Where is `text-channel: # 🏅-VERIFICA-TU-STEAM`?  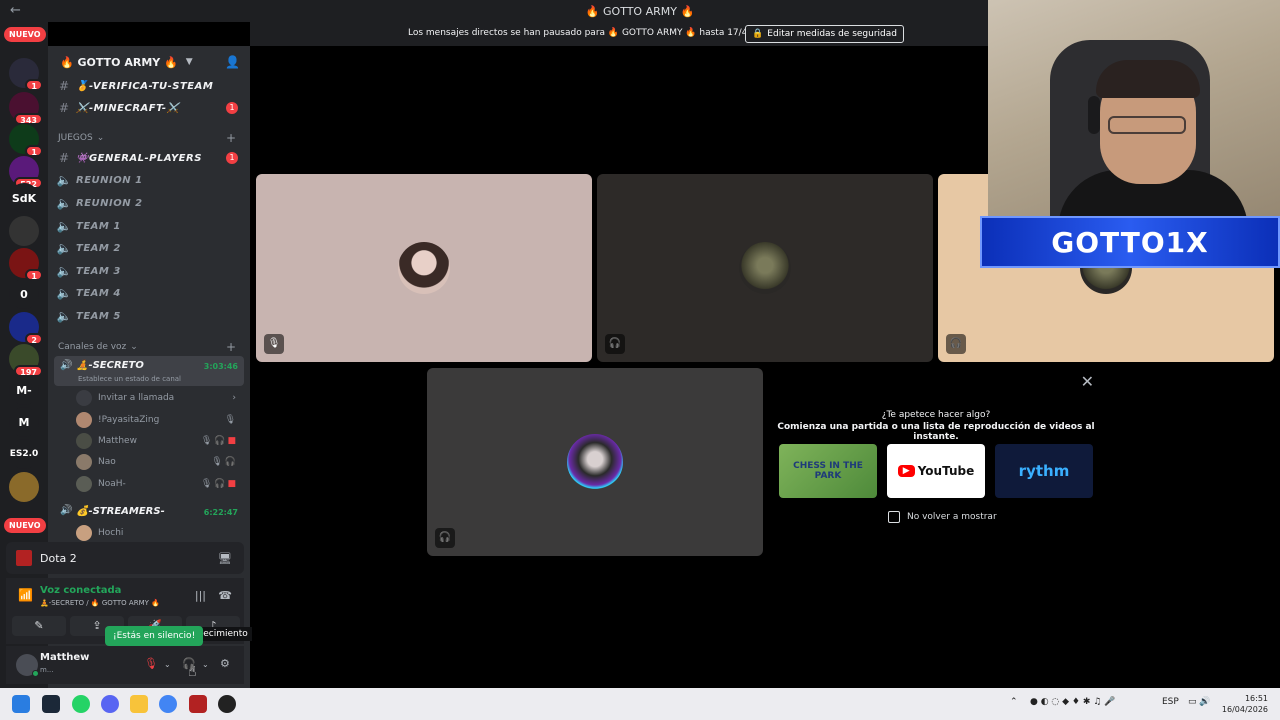 text-channel: # 🏅-VERIFICA-TU-STEAM is located at coordinates (151, 86).